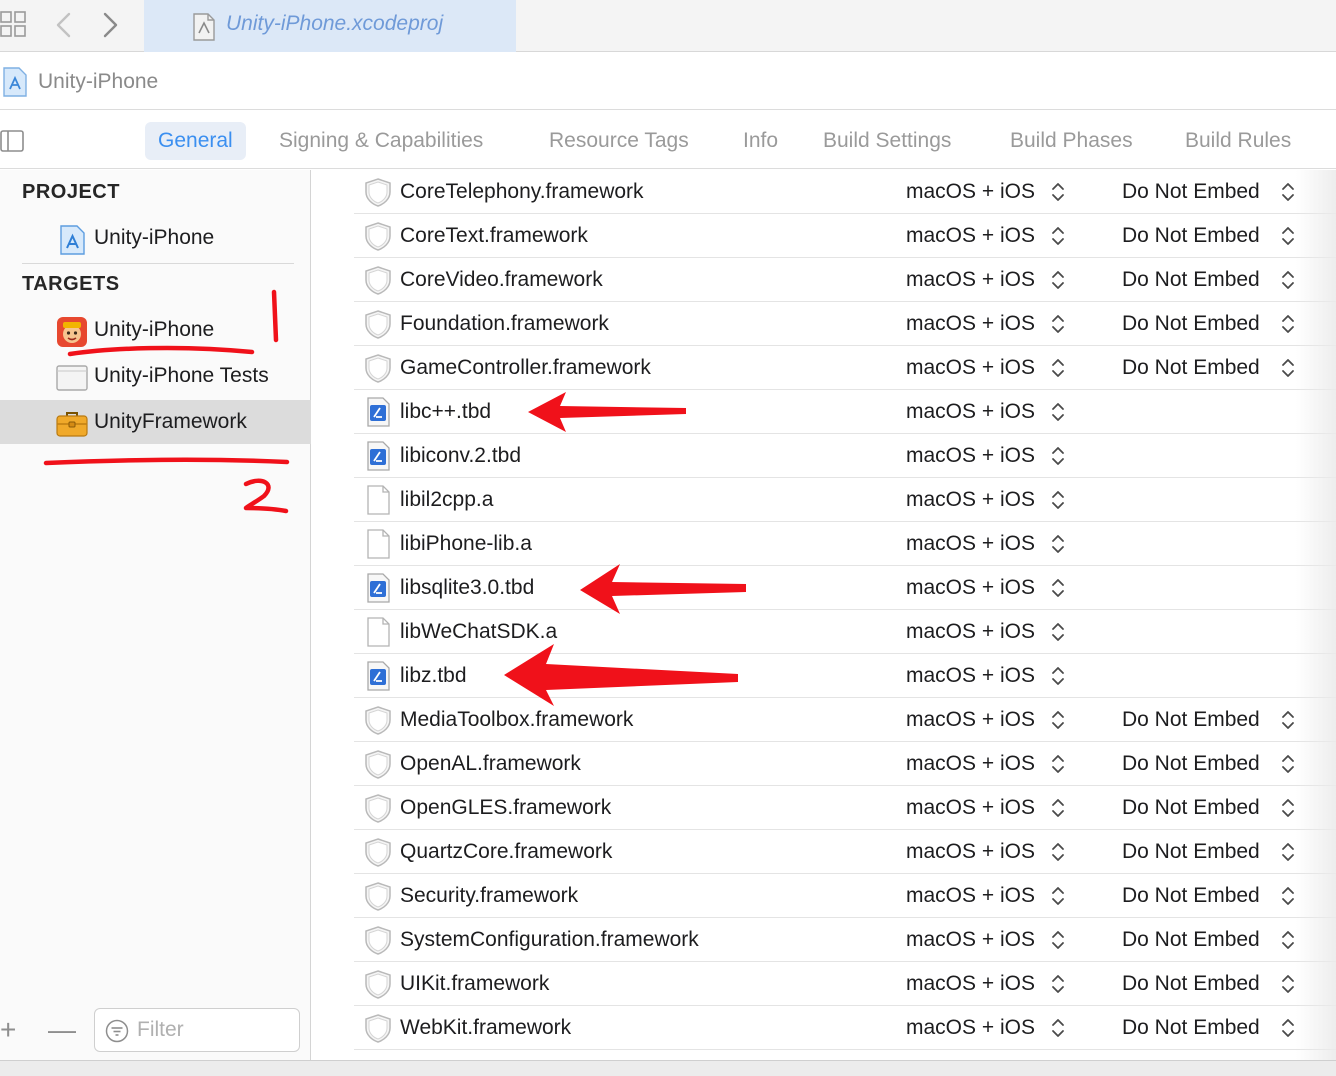 The height and width of the screenshot is (1076, 1336). Describe the element at coordinates (845, 632) in the screenshot. I see `framework-row: libWeChatSDK.a macOS + iOS` at that location.